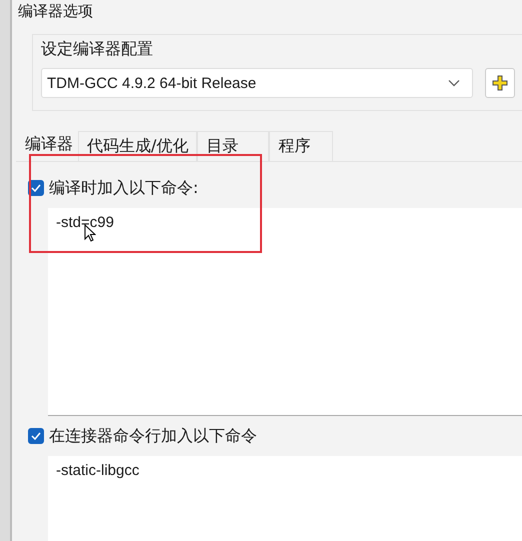 The width and height of the screenshot is (522, 541). I want to click on checkbox, so click(36, 436).